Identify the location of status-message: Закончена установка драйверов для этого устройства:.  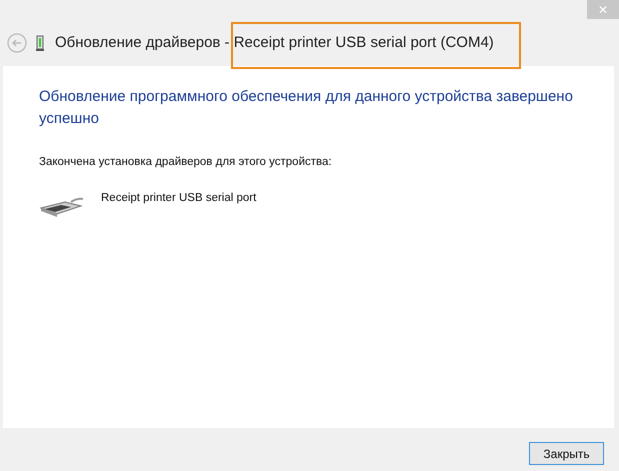
(186, 162).